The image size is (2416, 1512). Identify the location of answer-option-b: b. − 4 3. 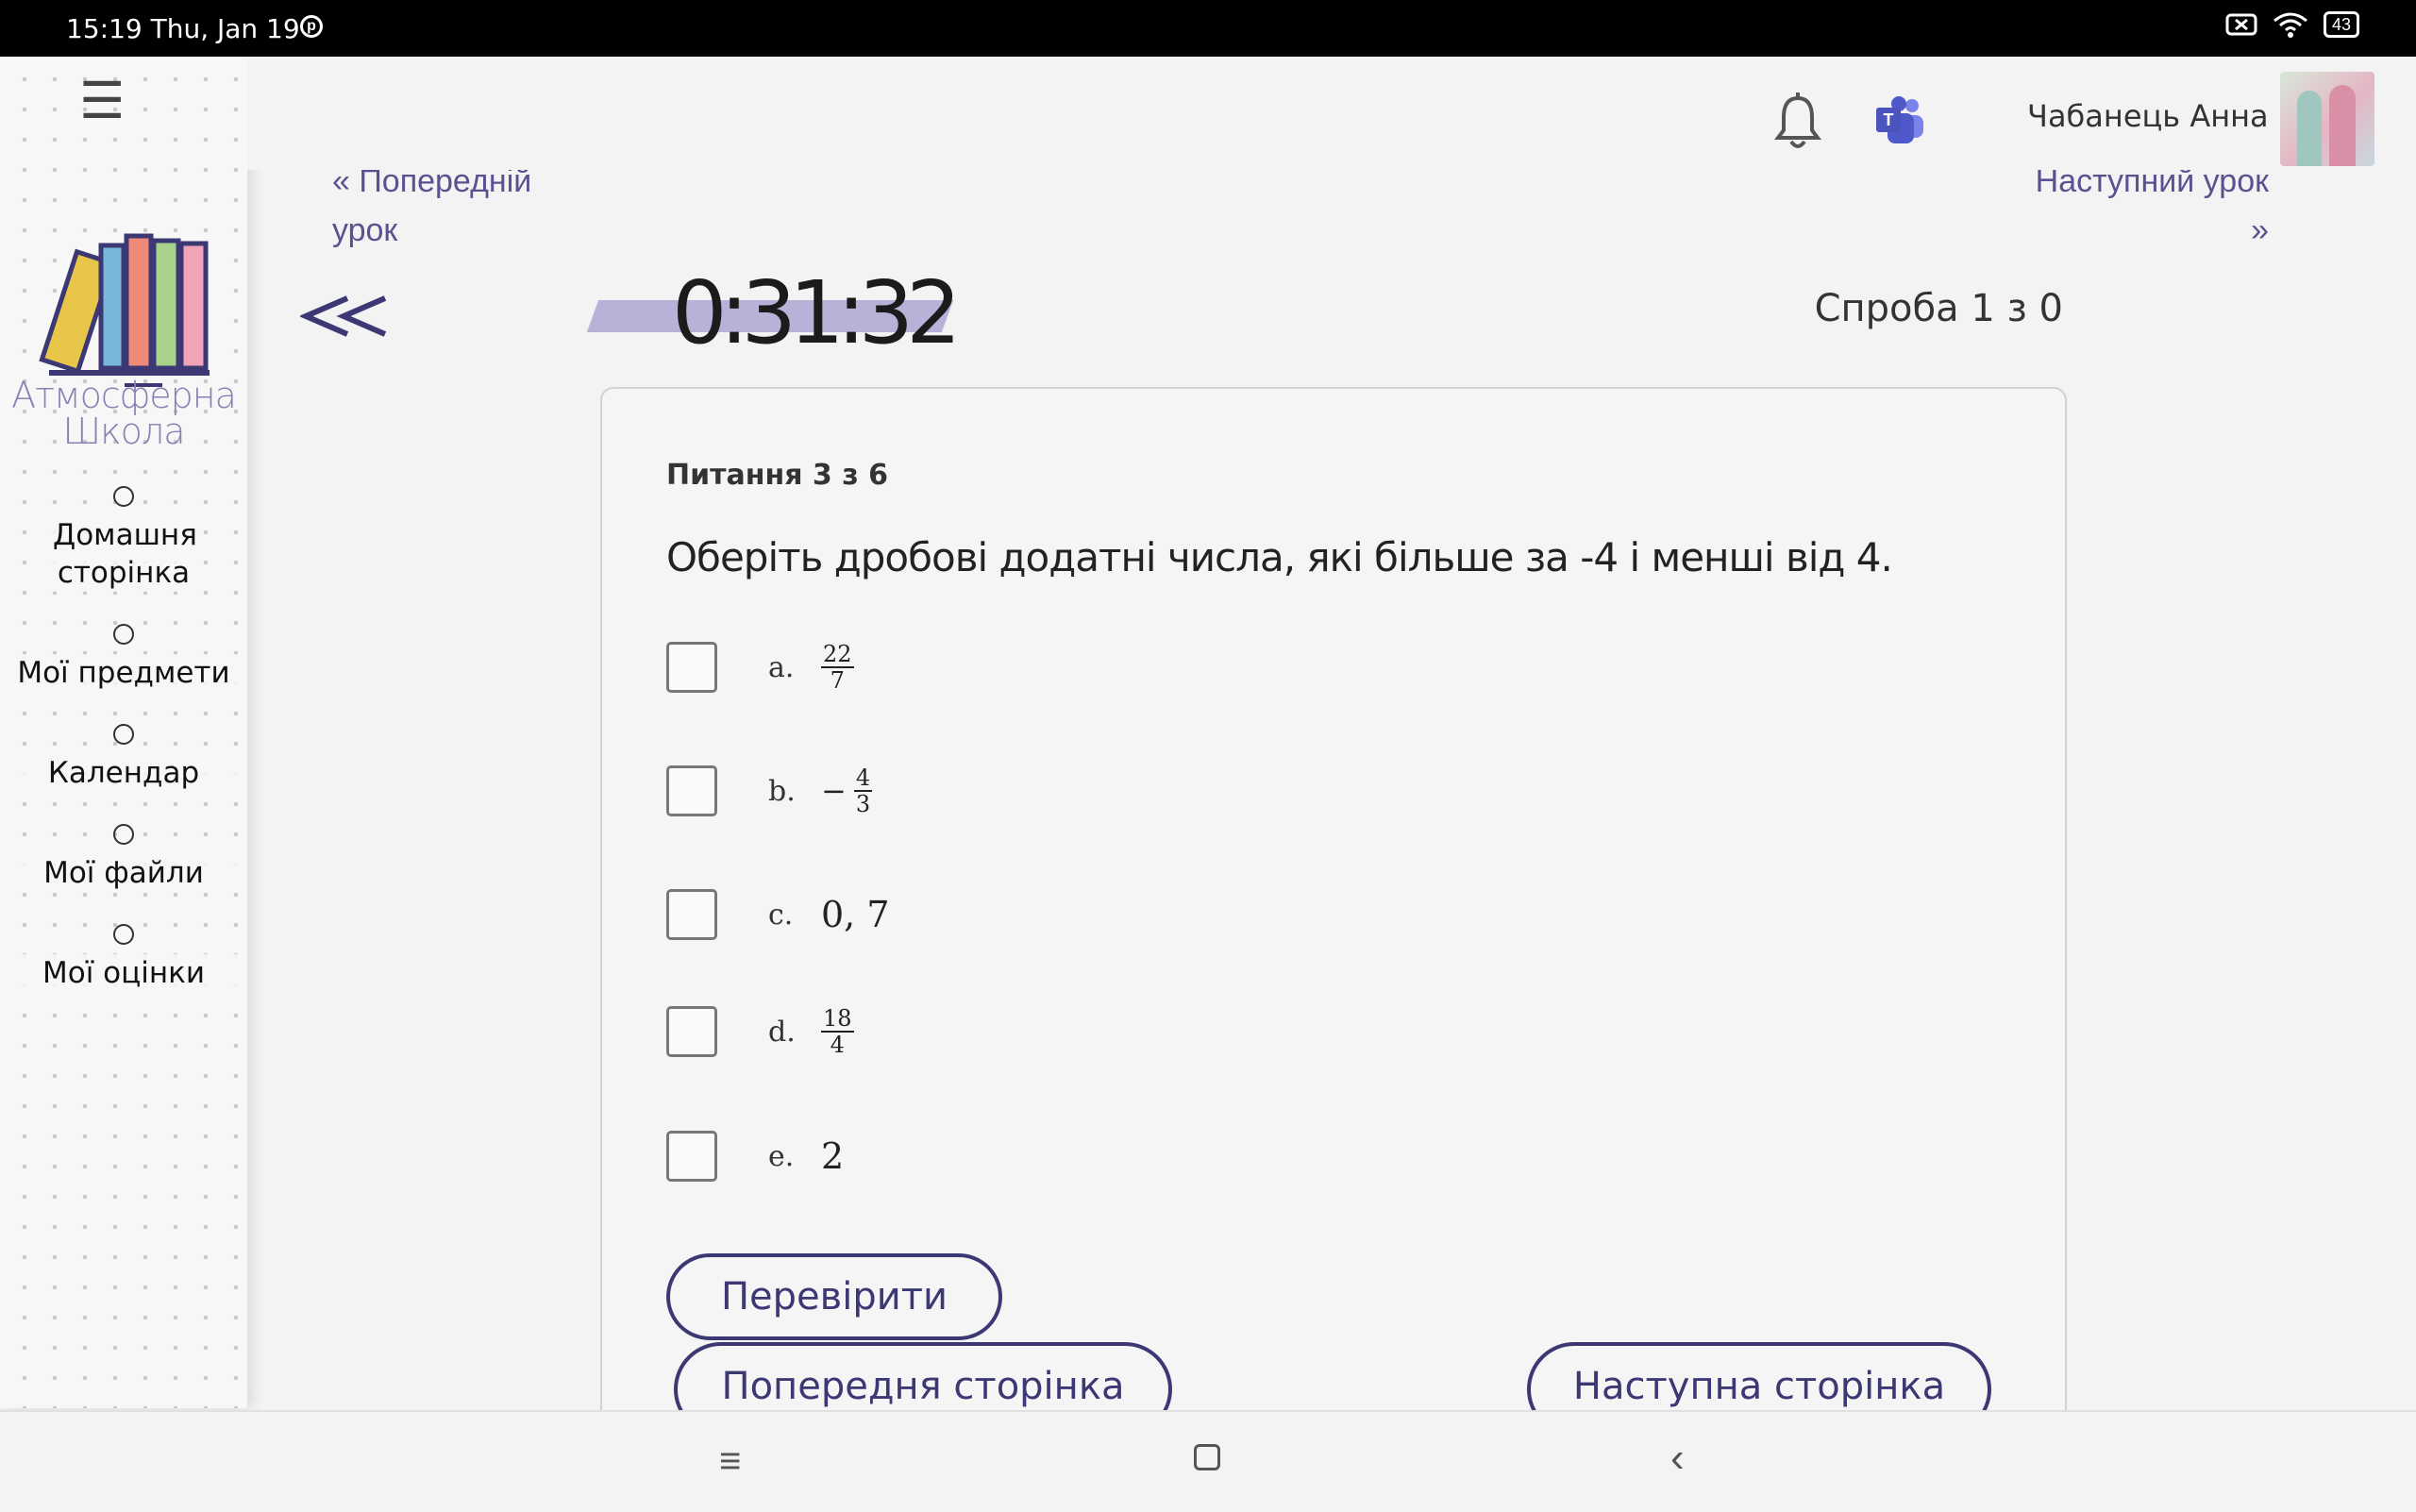
(769, 791).